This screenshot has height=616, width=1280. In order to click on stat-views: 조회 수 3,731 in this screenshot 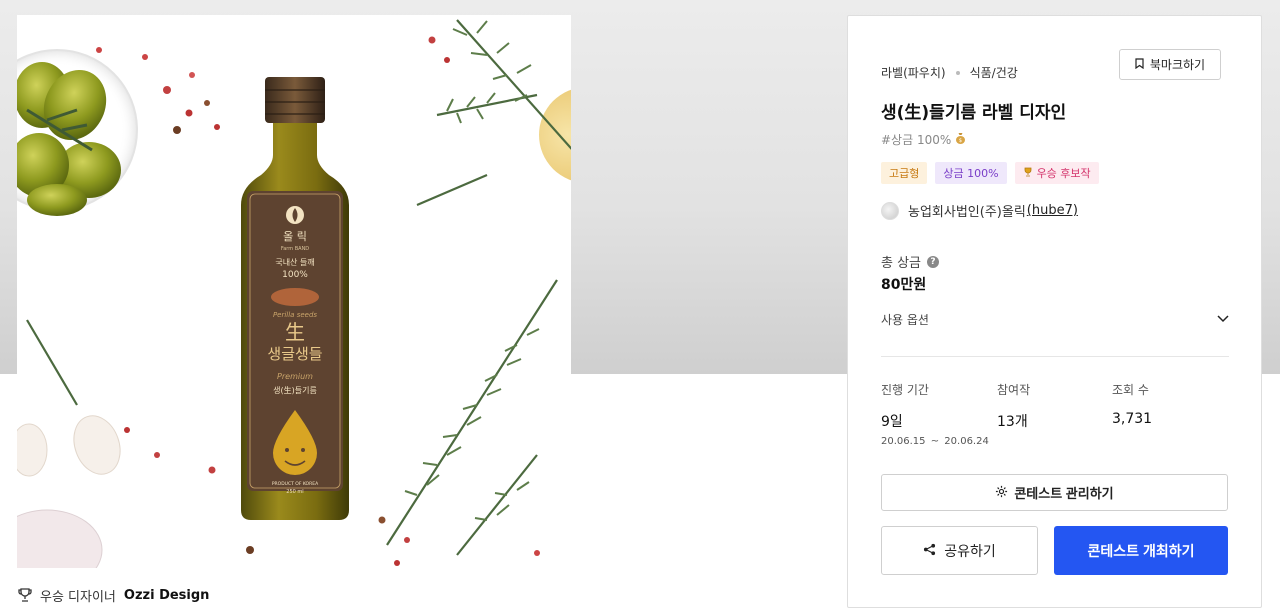, I will do `click(1132, 404)`.